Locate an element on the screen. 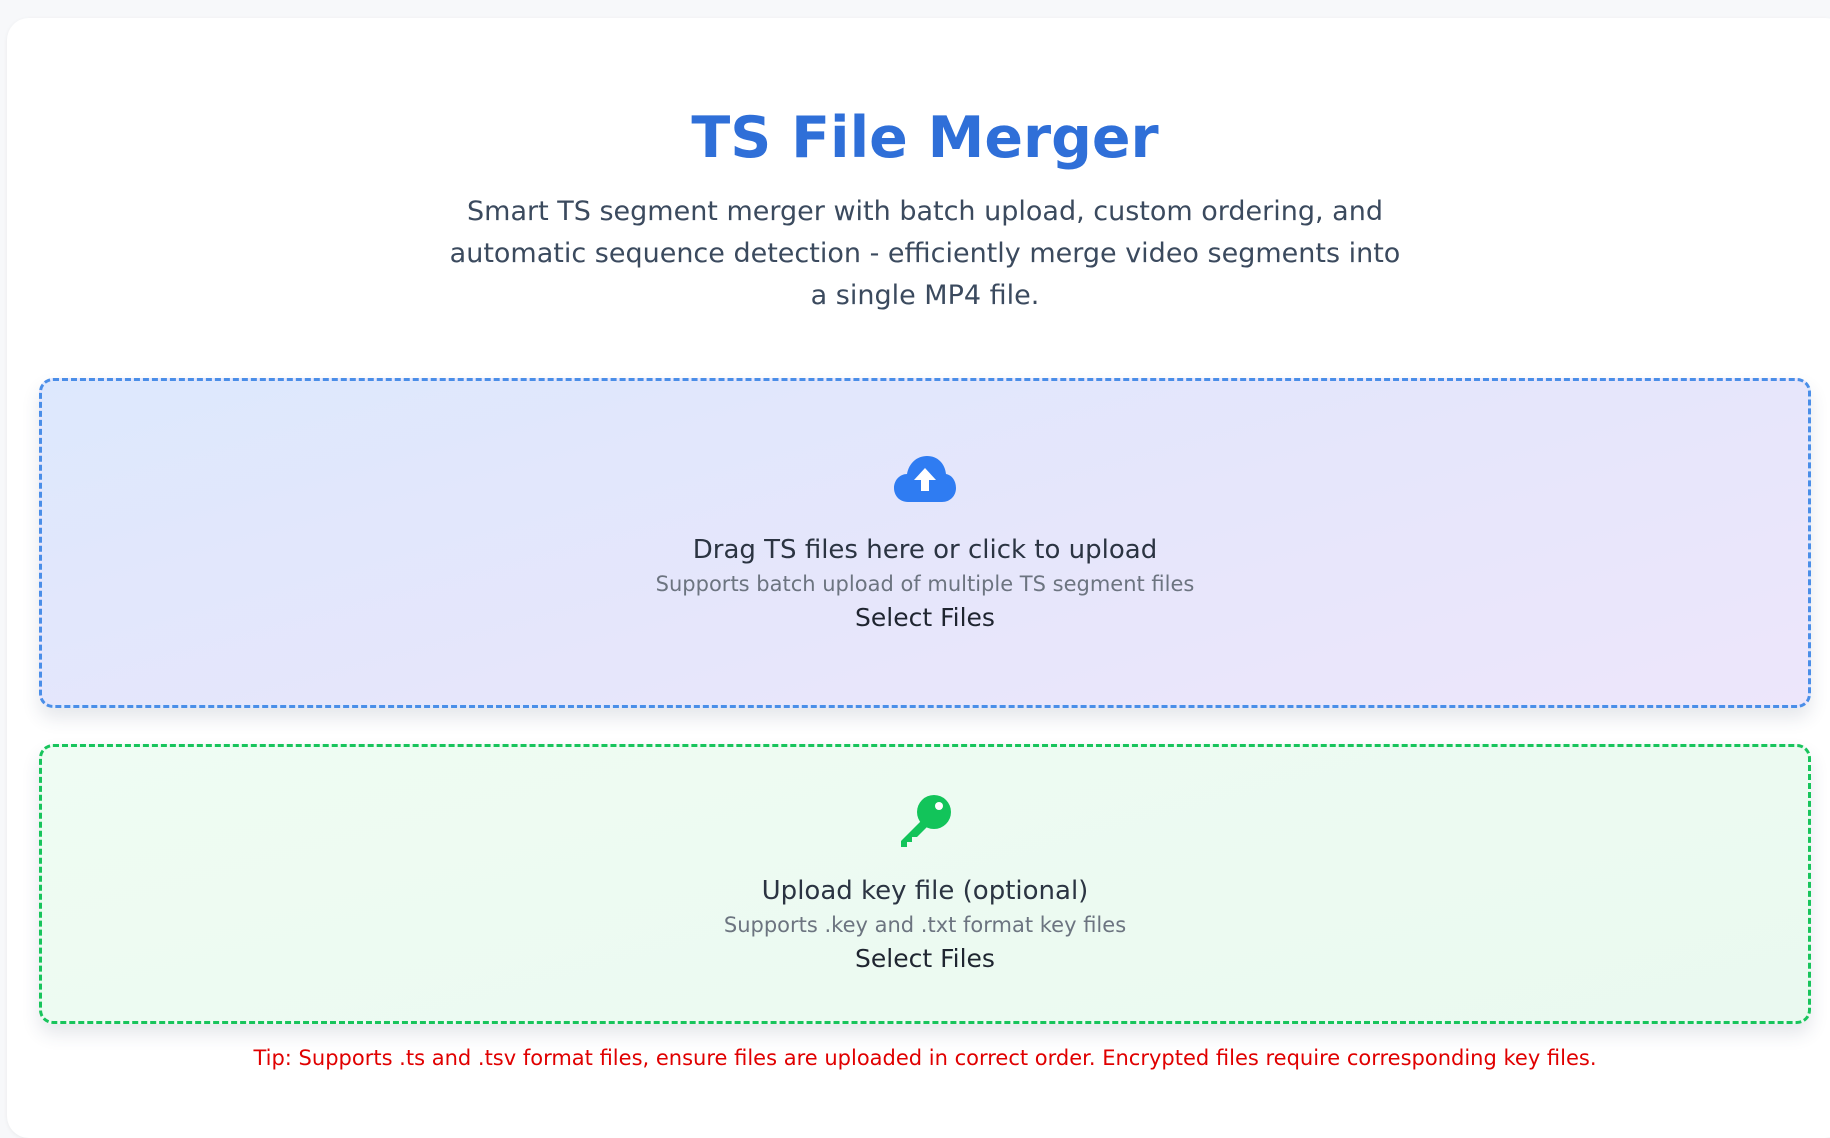 The width and height of the screenshot is (1830, 1138). key-upload-hint: Supports .key and .txt format key files is located at coordinates (925, 925).